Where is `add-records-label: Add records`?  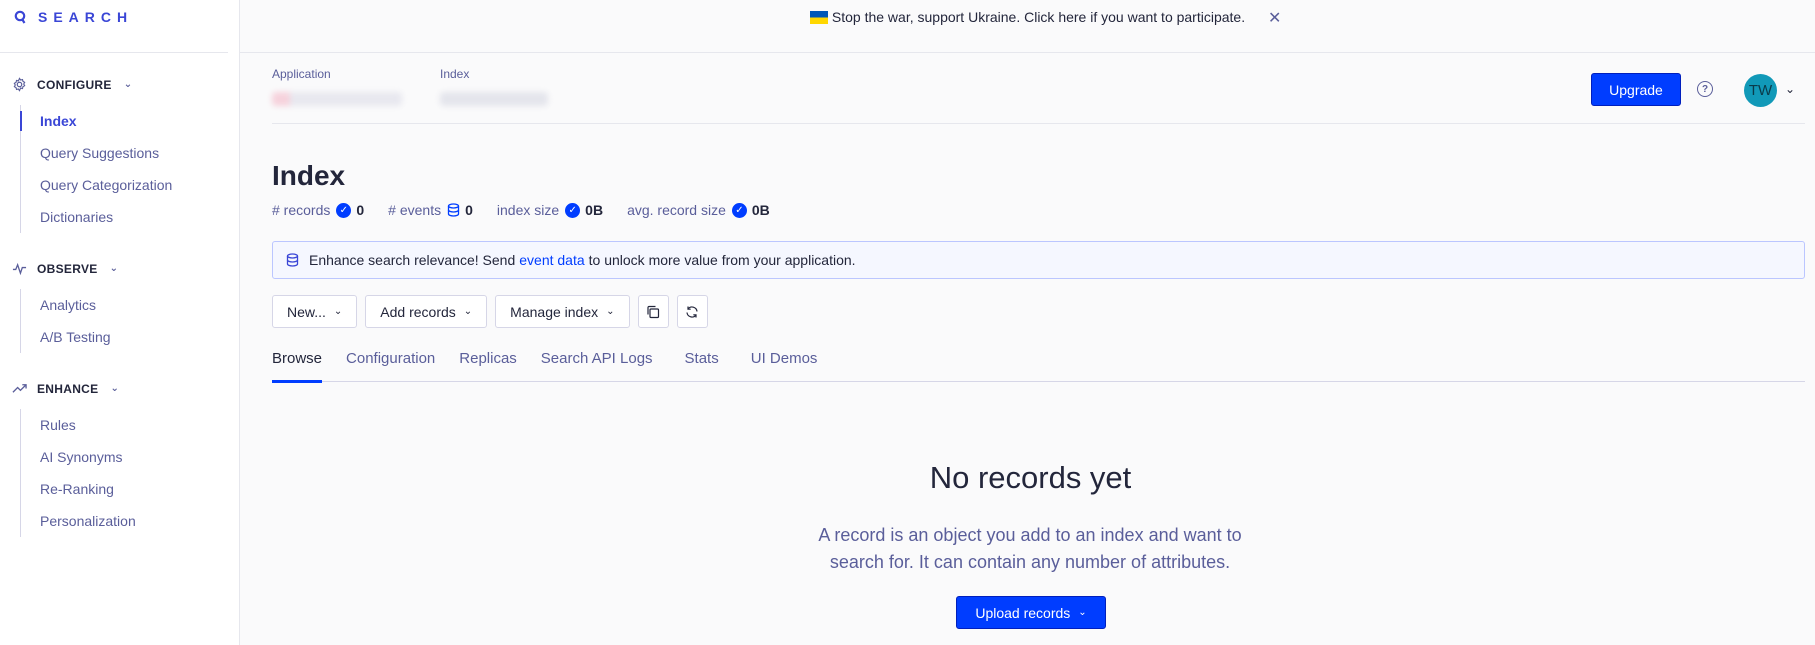 add-records-label: Add records is located at coordinates (418, 311).